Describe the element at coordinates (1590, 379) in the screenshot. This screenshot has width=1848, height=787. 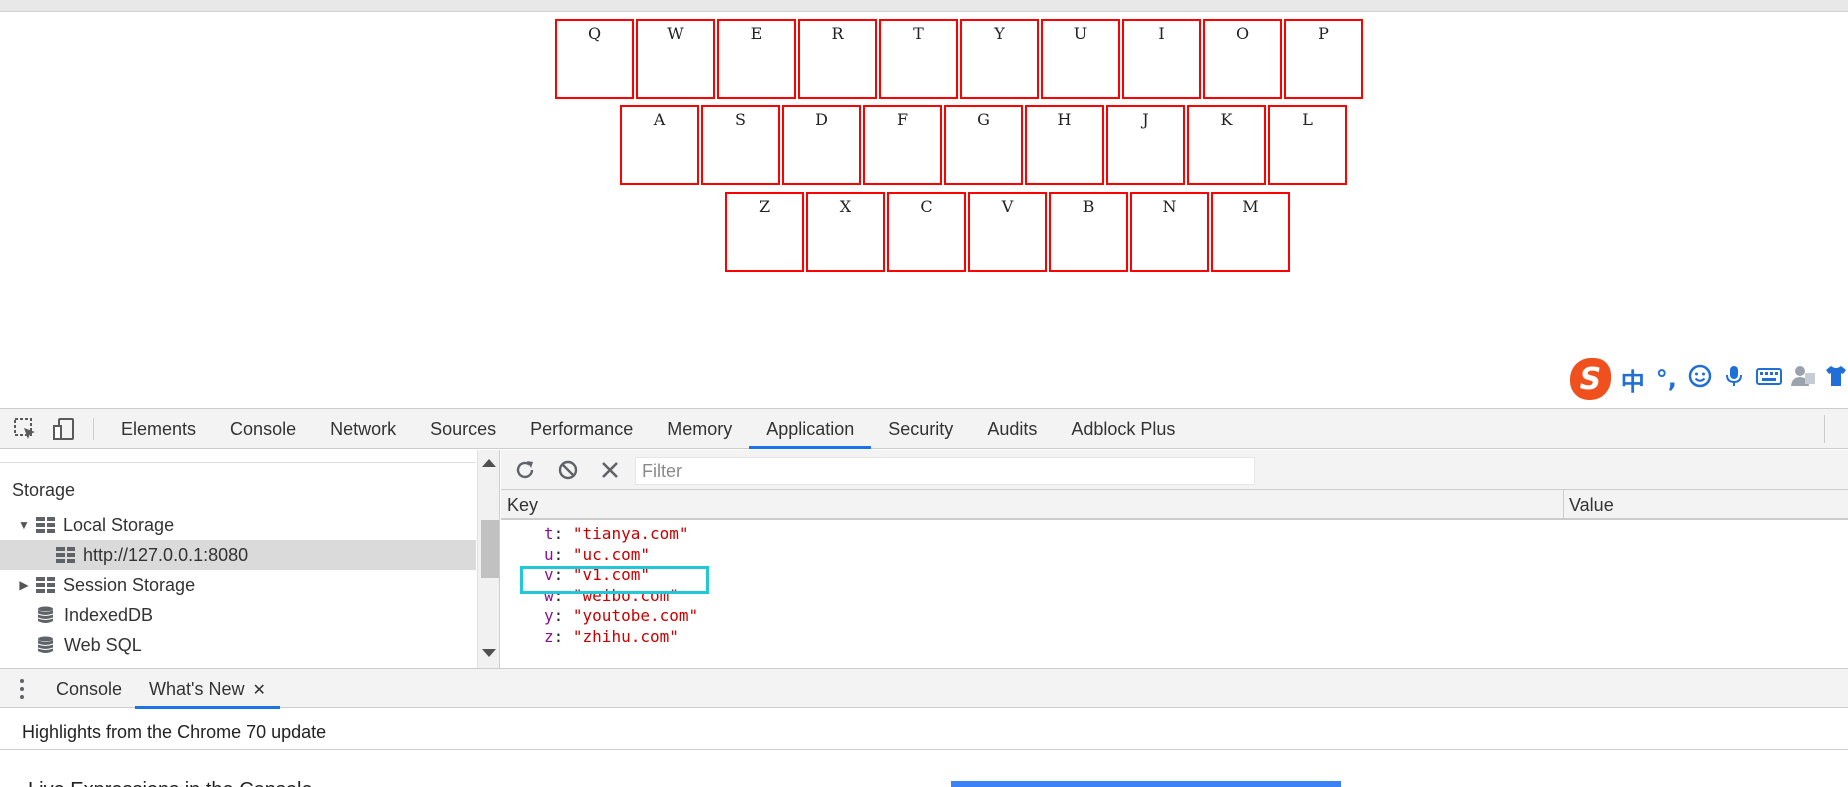
I see `sogou-logo-icon: S` at that location.